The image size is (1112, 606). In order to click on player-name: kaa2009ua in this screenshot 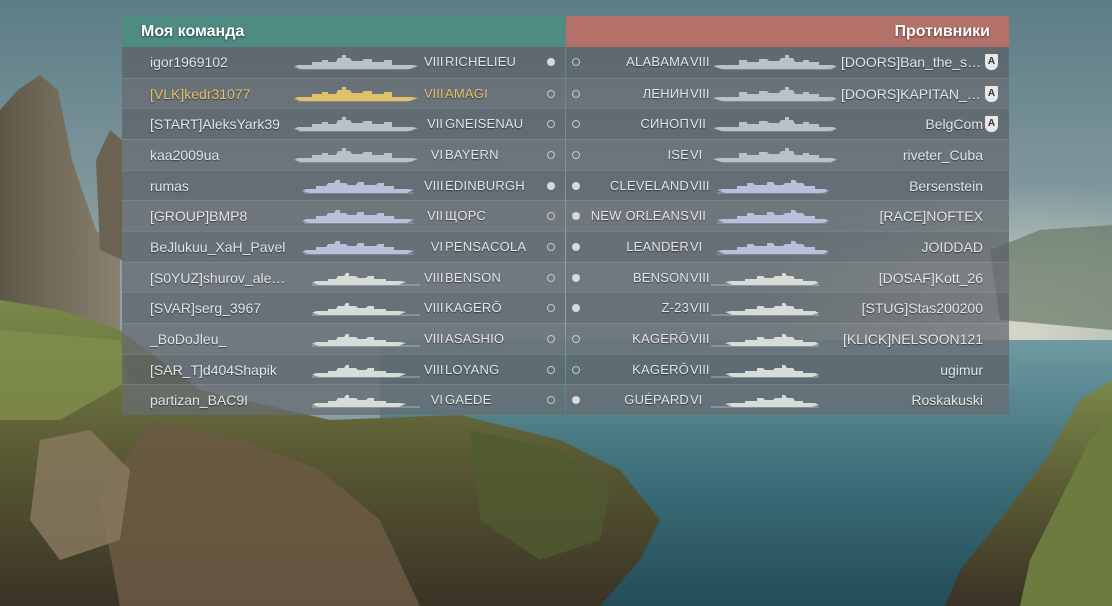, I will do `click(185, 154)`.